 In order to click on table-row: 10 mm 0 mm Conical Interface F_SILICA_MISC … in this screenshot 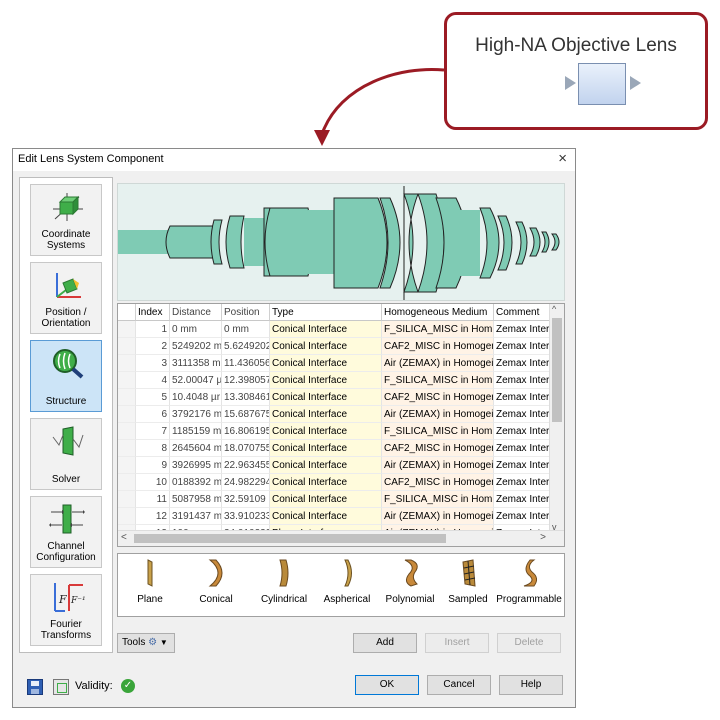, I will do `click(334, 329)`.